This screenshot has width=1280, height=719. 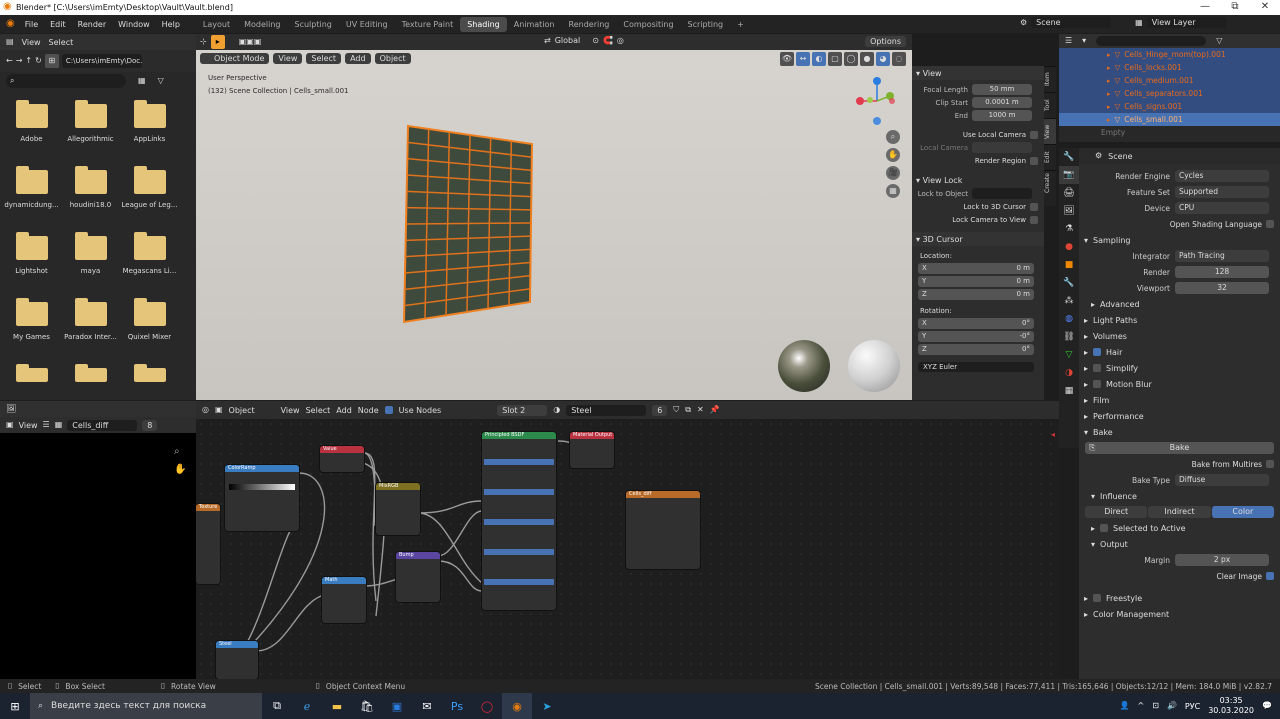 What do you see at coordinates (976, 281) in the screenshot?
I see `cursor-loc-y: Y 0 m` at bounding box center [976, 281].